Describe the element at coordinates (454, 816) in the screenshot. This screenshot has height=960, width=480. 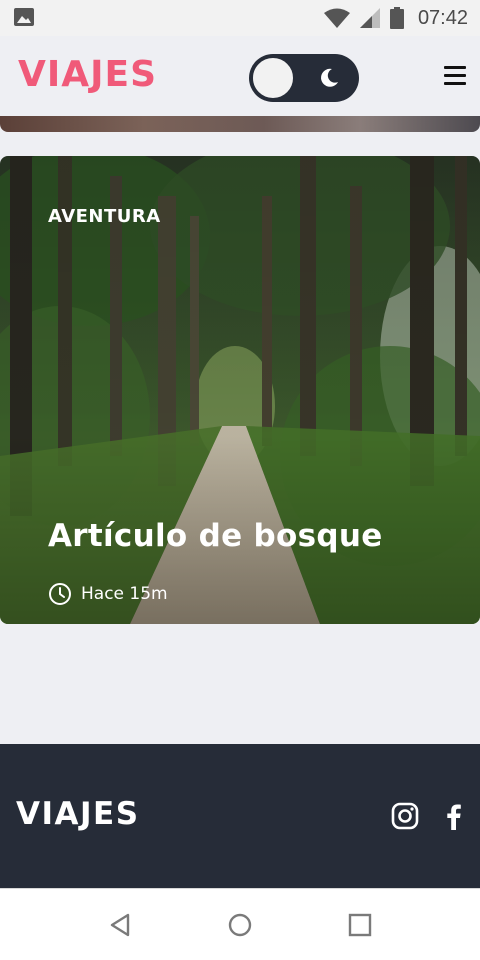
I see `facebook-icon` at that location.